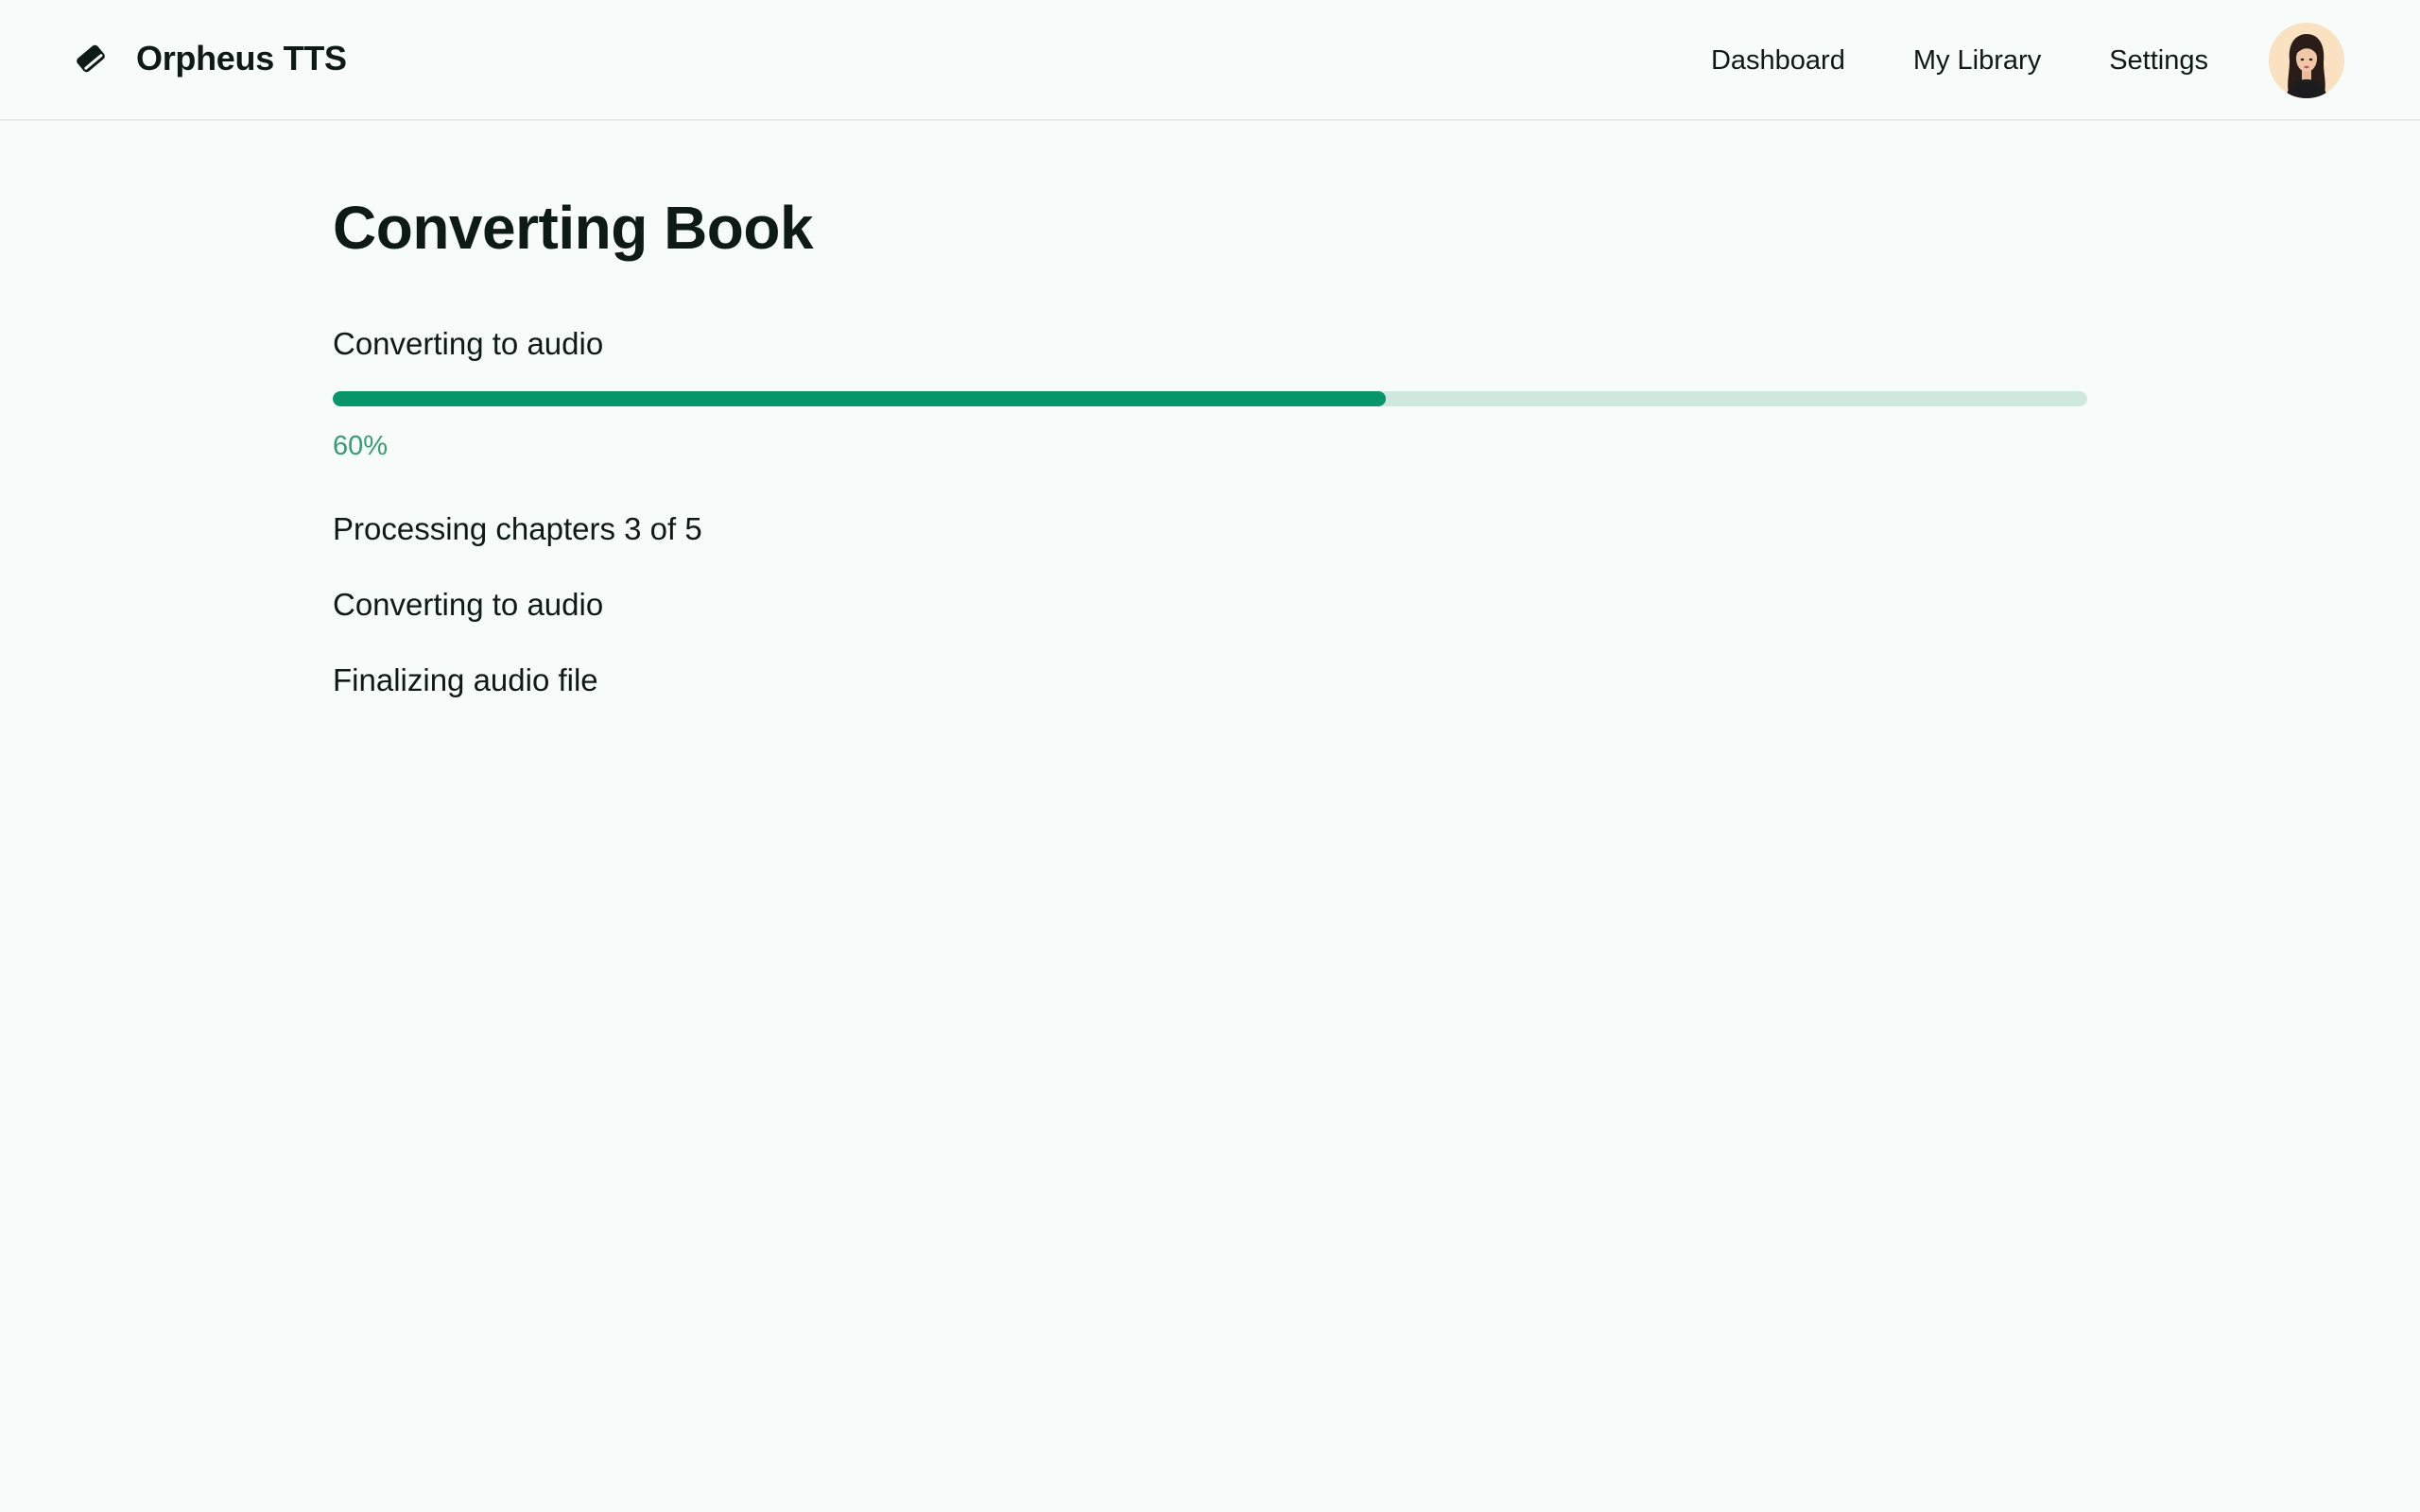  I want to click on user-avatar, so click(2306, 60).